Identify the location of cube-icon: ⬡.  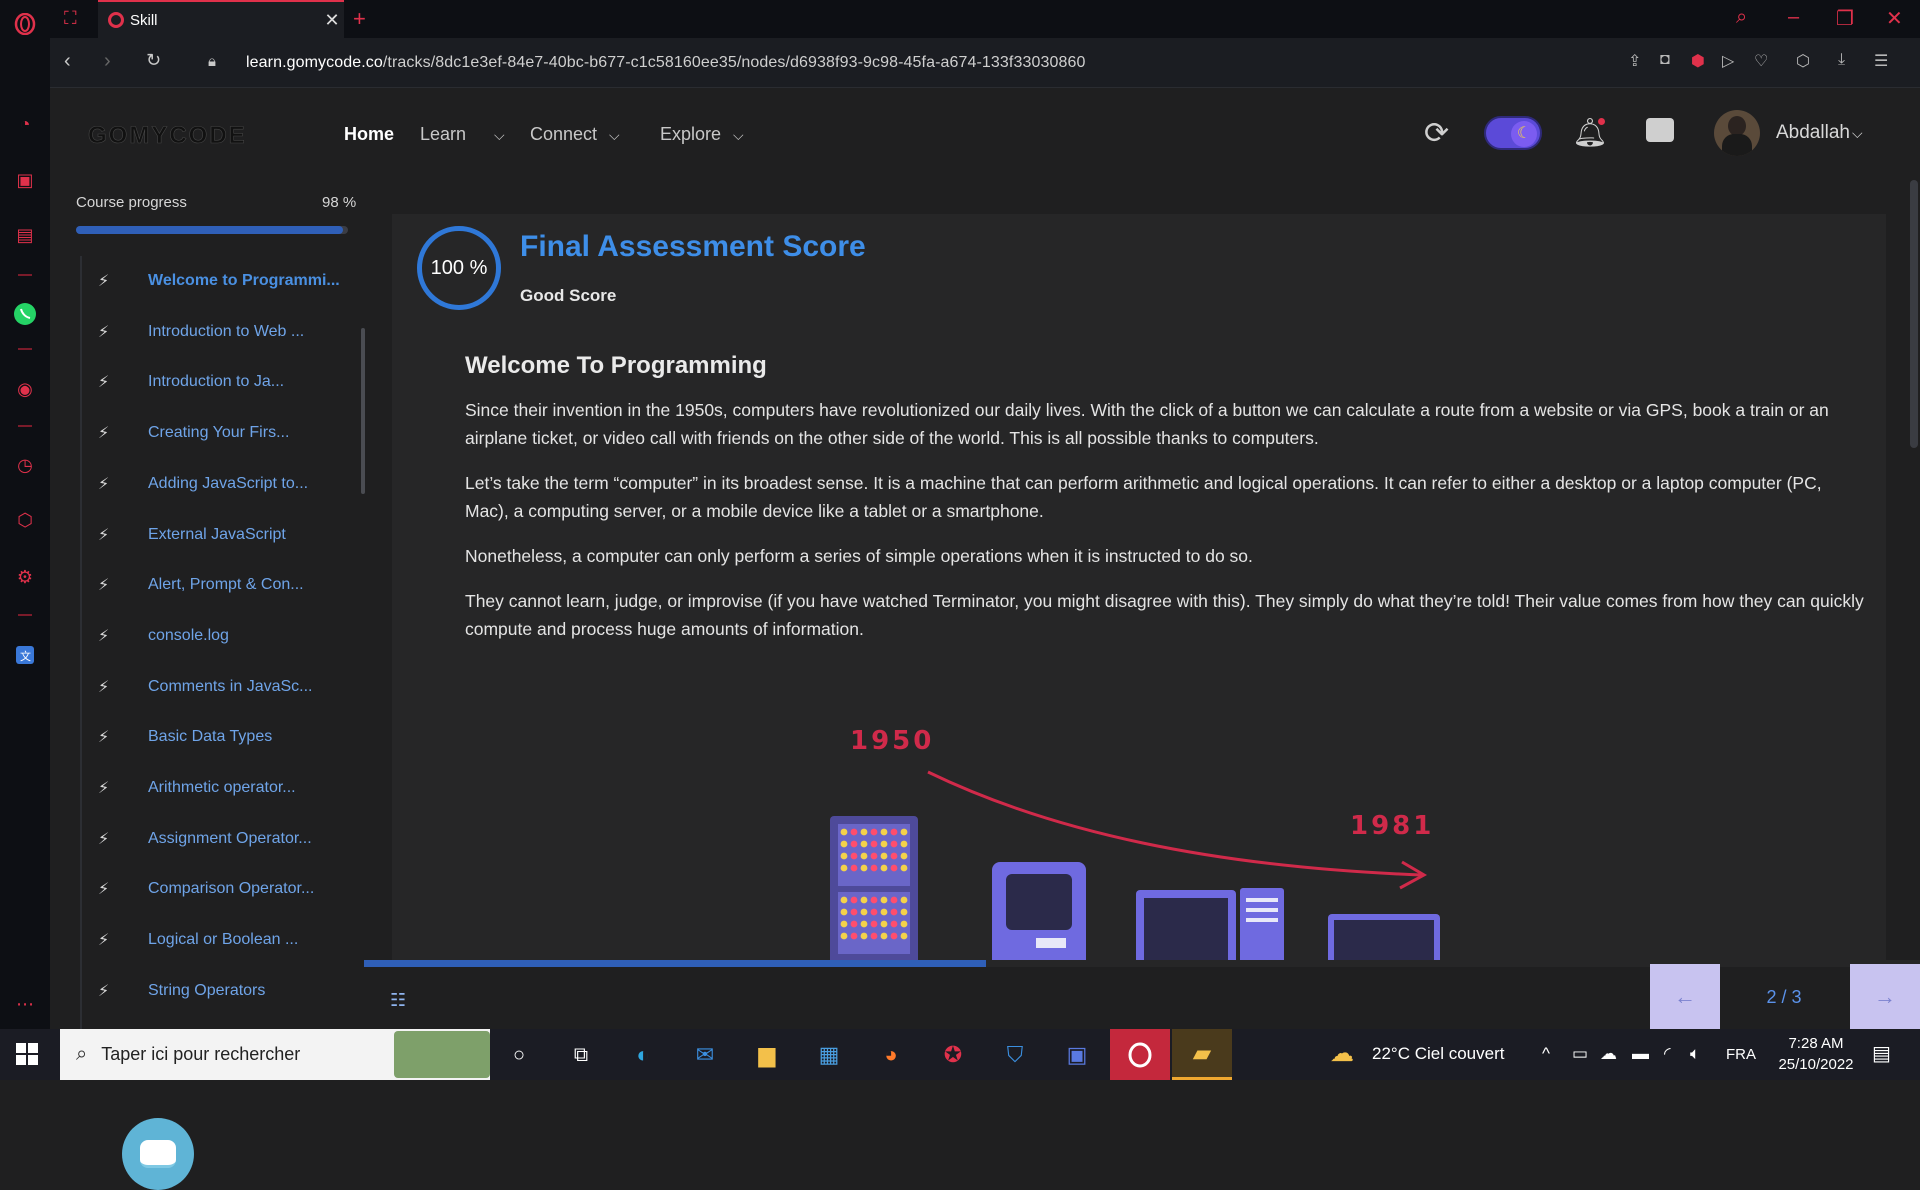
(1803, 61).